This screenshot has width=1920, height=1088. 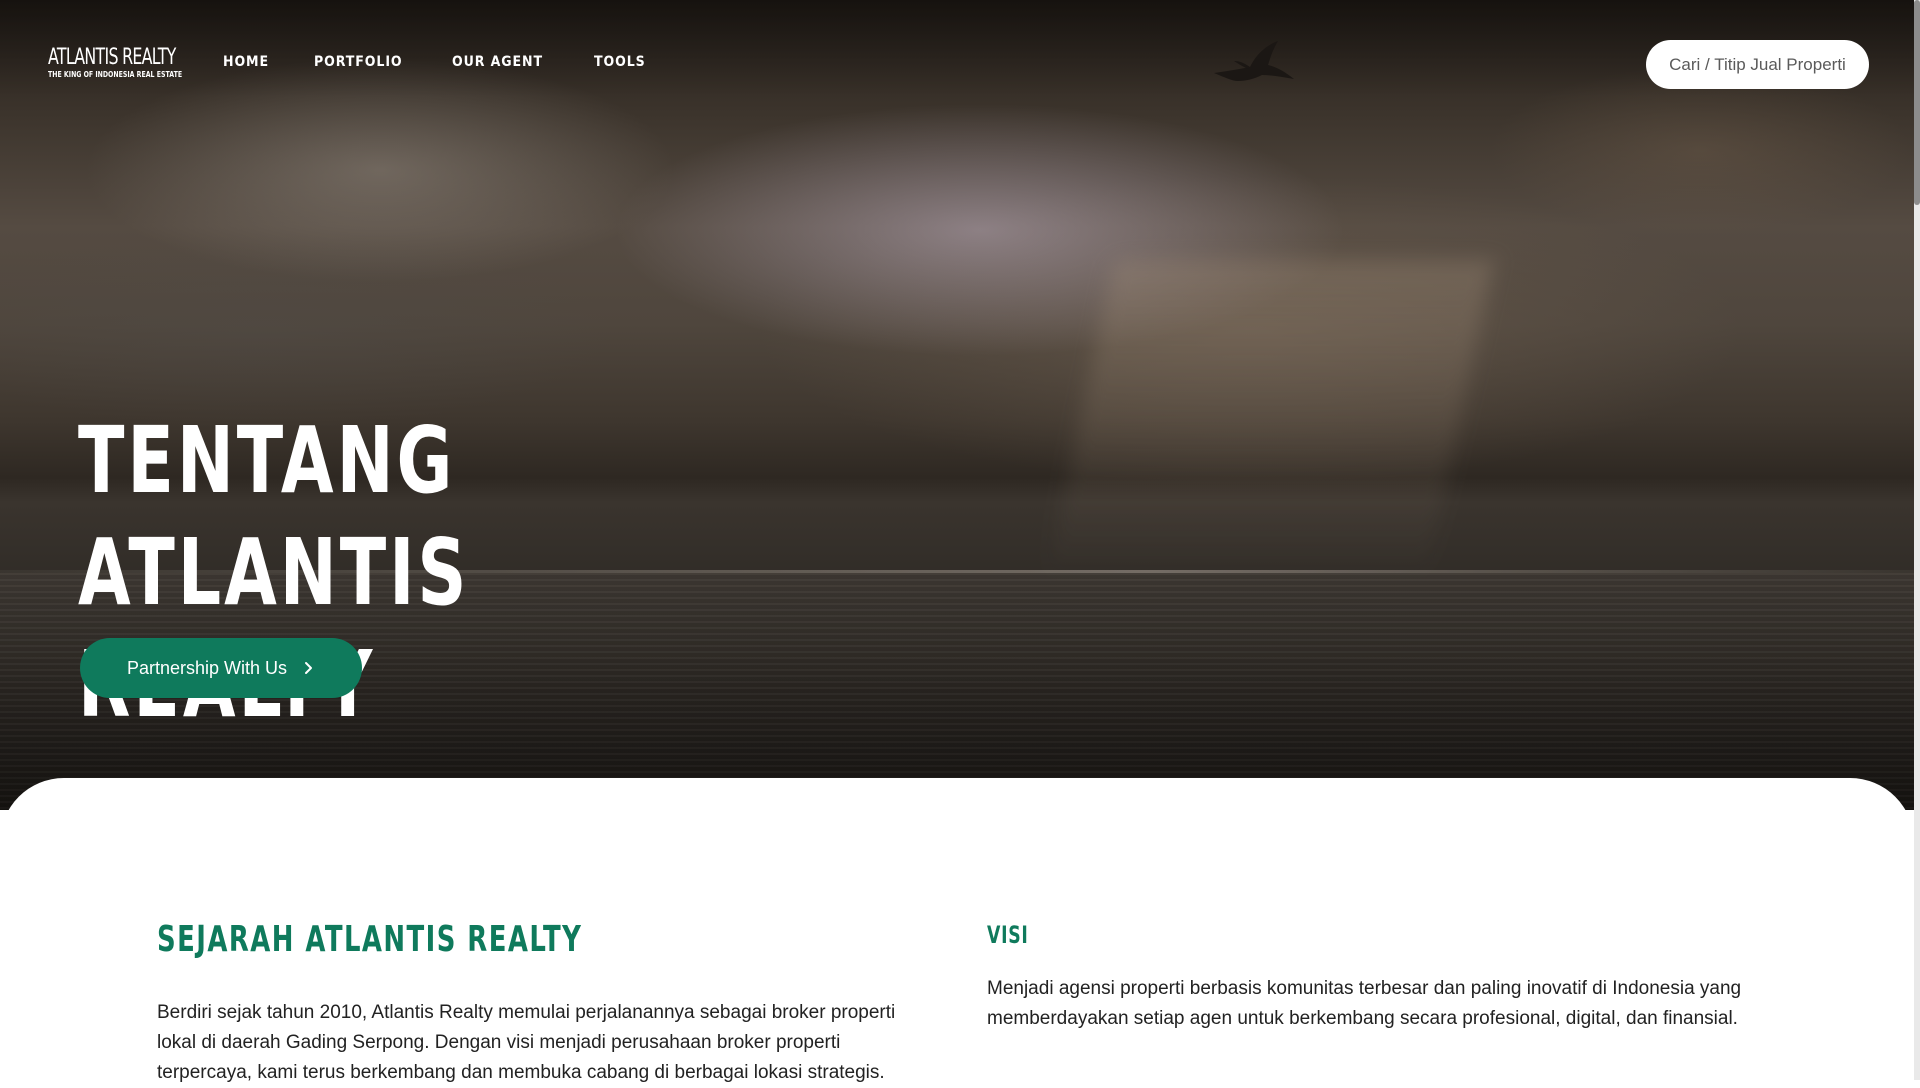 I want to click on brand-tagline: THE KING OF INDONESIA REAL ESTATE, so click(x=115, y=74).